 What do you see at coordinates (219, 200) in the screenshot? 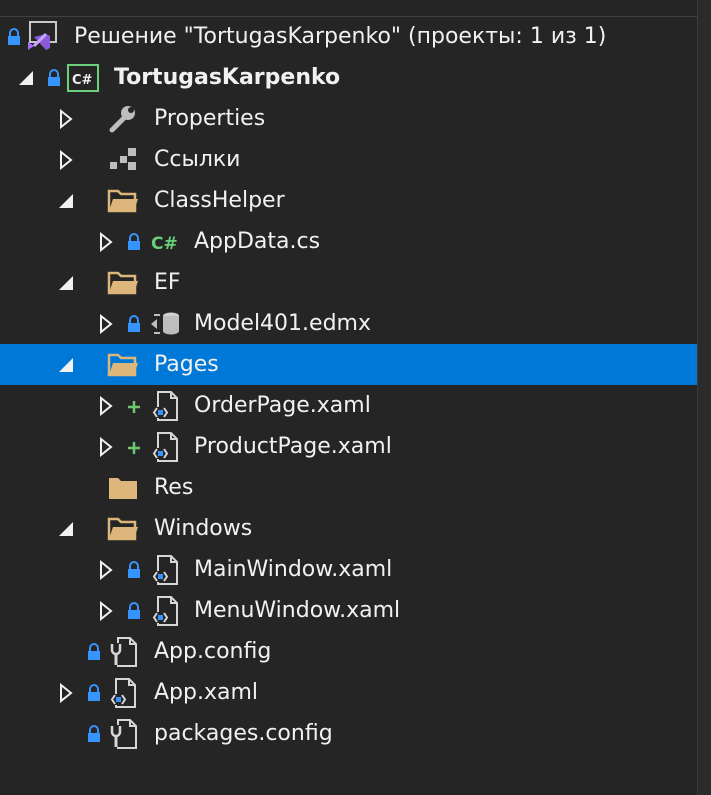
I see `tree-label: ClassHelper` at bounding box center [219, 200].